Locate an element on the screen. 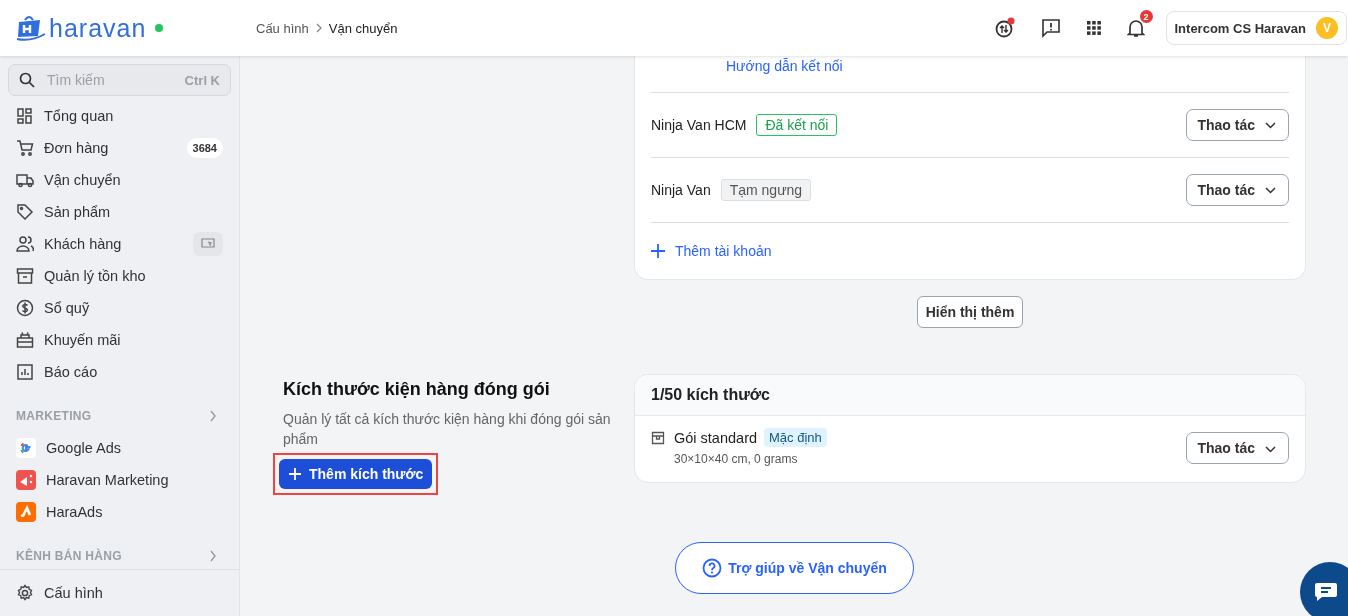  shortcut-hint: Ctrl K is located at coordinates (202, 80).